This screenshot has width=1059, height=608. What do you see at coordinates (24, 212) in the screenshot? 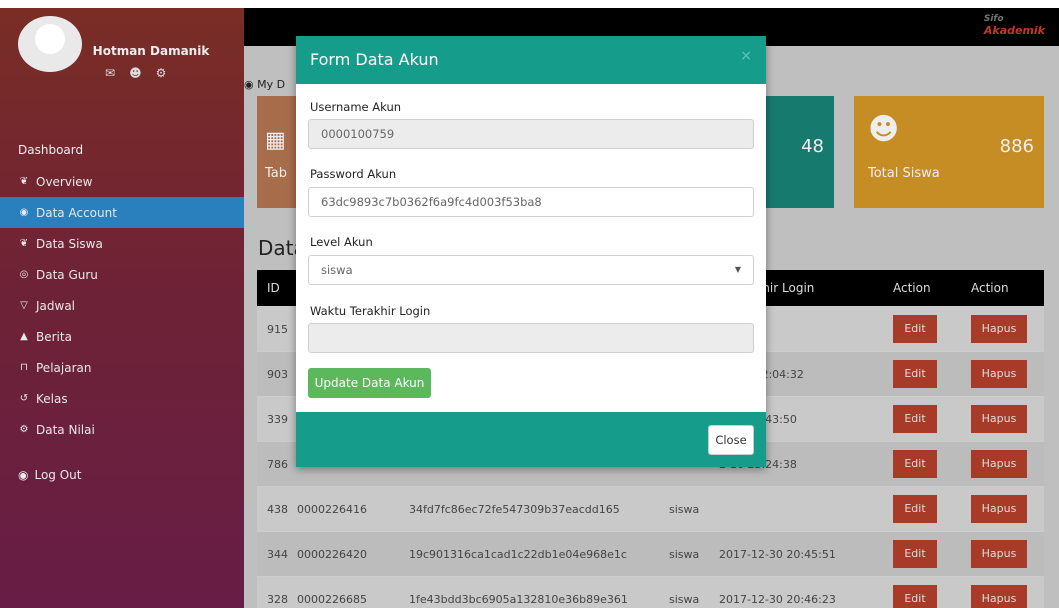
I see `eye-icon: ◉` at bounding box center [24, 212].